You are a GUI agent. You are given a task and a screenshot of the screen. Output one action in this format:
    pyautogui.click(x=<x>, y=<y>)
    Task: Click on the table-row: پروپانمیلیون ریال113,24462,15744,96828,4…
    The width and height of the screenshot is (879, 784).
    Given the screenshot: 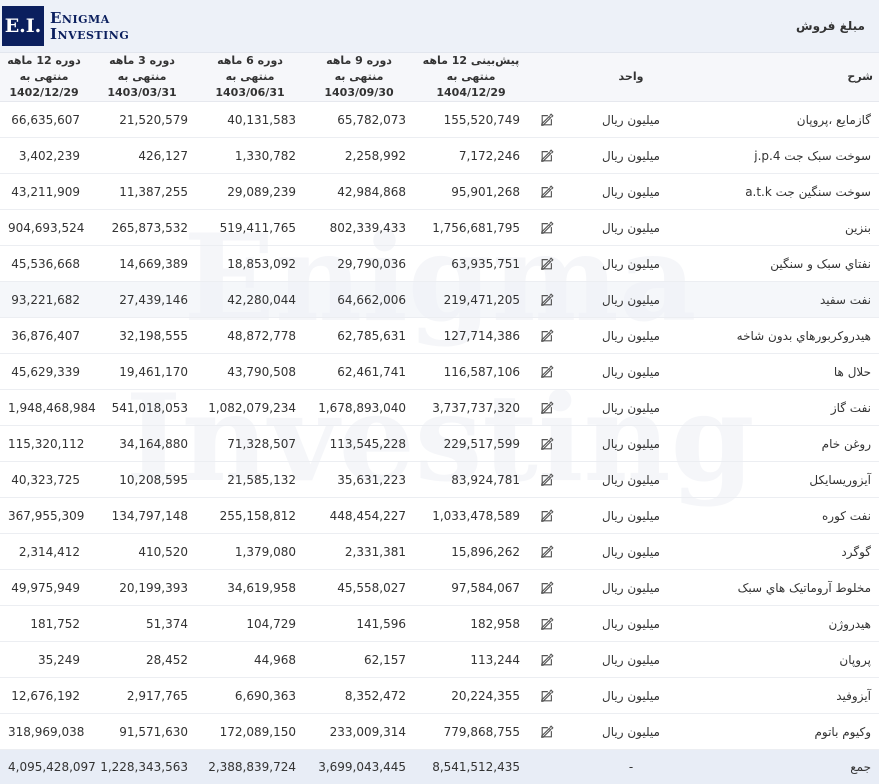 What is the action you would take?
    pyautogui.click(x=439, y=660)
    